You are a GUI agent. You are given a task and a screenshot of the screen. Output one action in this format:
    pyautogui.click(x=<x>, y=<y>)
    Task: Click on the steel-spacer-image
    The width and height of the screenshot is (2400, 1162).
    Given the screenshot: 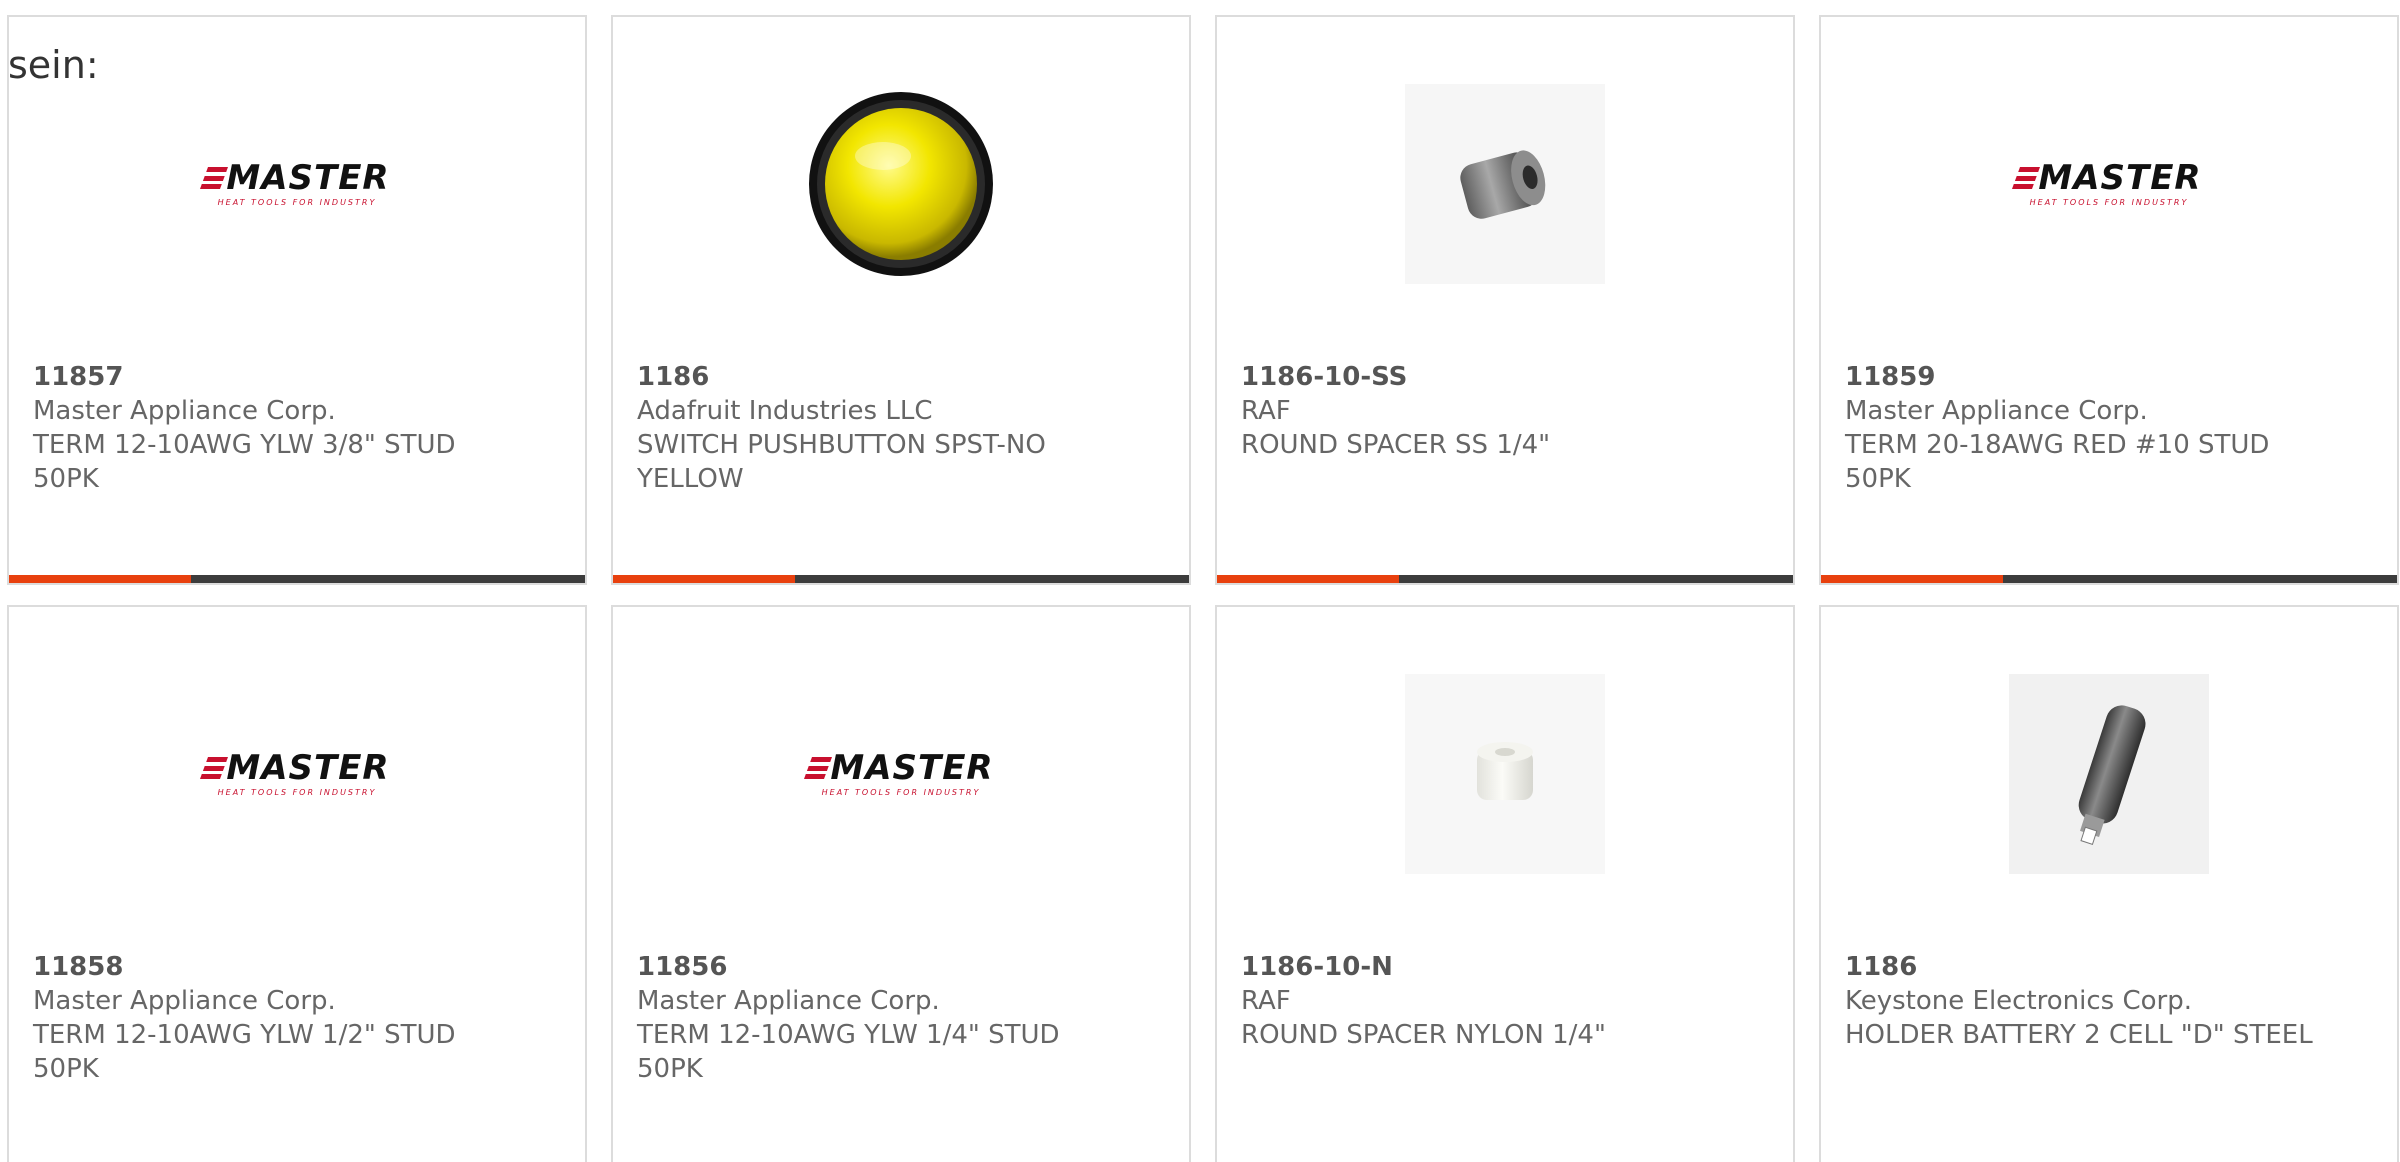 What is the action you would take?
    pyautogui.click(x=1503, y=184)
    